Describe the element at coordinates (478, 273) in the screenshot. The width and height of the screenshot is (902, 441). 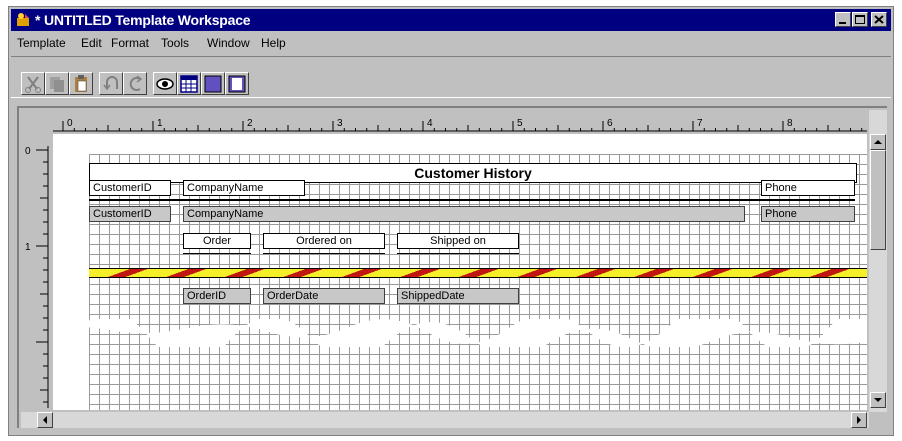
I see `page-break-band` at that location.